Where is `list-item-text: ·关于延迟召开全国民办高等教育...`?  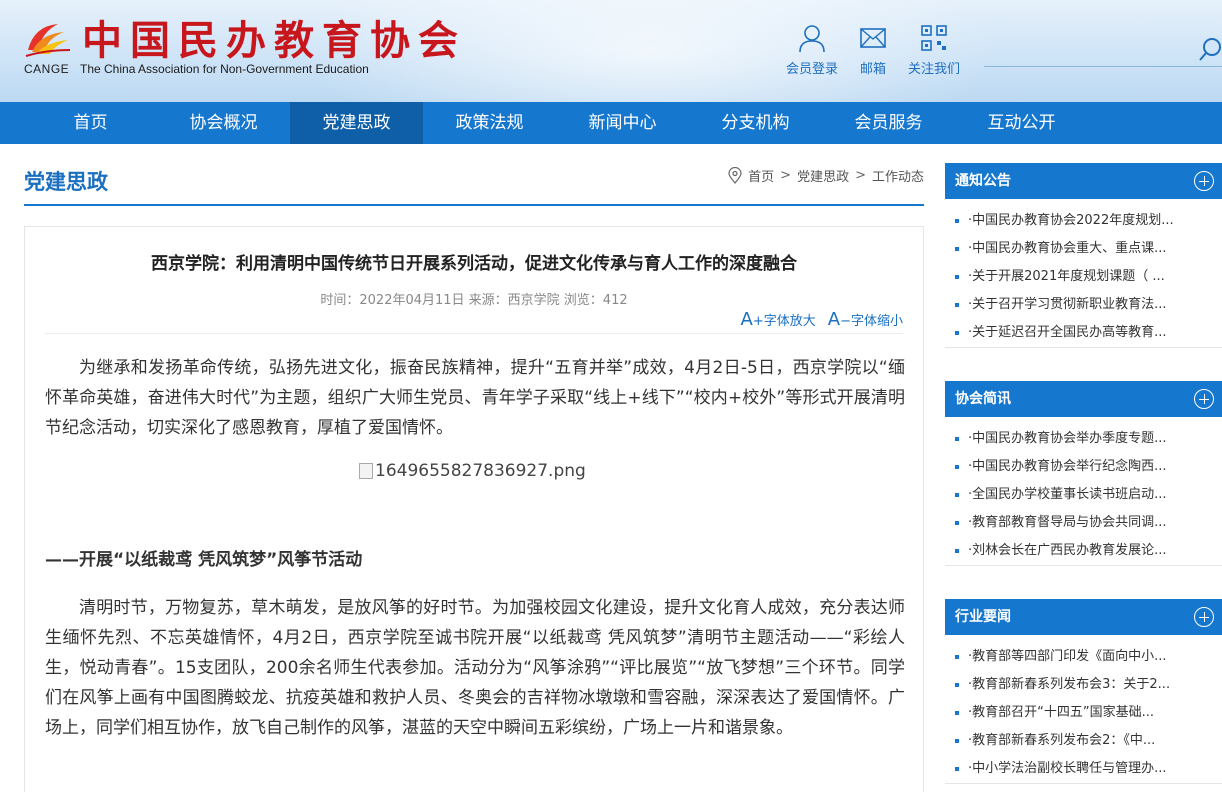
list-item-text: ·关于延迟召开全国民办高等教育... is located at coordinates (1067, 332).